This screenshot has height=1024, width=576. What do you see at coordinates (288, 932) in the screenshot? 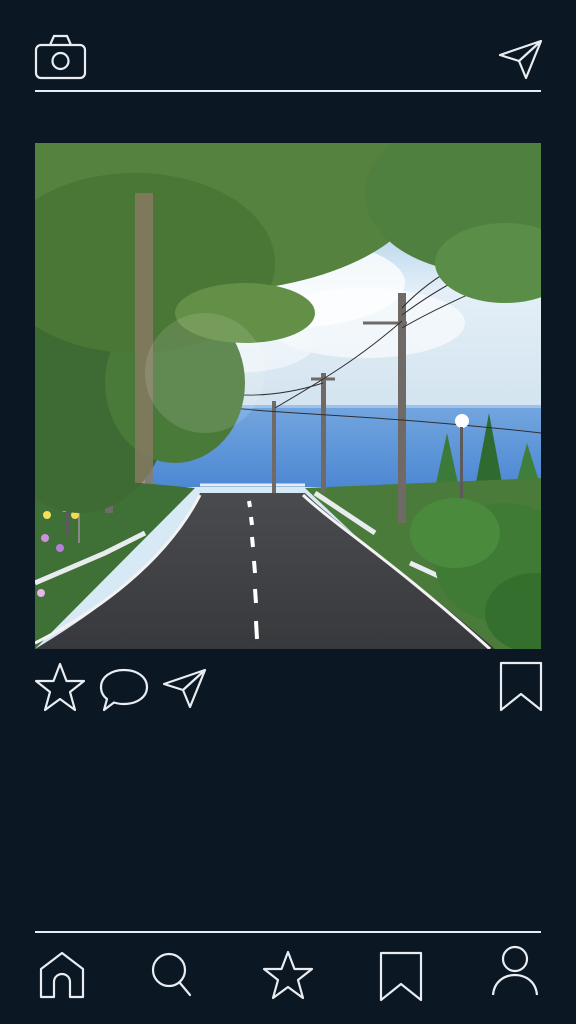
I see `bottom-nav-divider` at bounding box center [288, 932].